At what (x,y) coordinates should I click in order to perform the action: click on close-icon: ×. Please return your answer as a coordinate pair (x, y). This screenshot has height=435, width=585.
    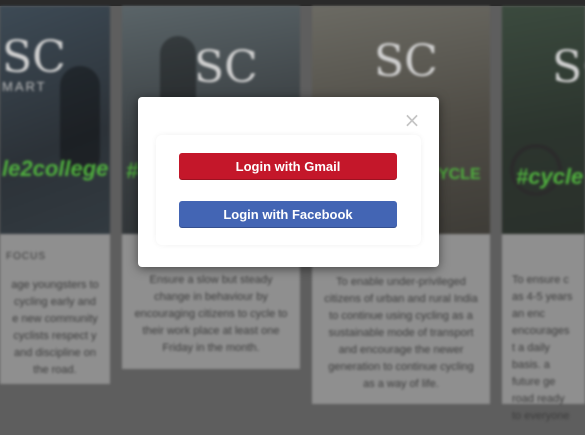
    Looking at the image, I should click on (412, 120).